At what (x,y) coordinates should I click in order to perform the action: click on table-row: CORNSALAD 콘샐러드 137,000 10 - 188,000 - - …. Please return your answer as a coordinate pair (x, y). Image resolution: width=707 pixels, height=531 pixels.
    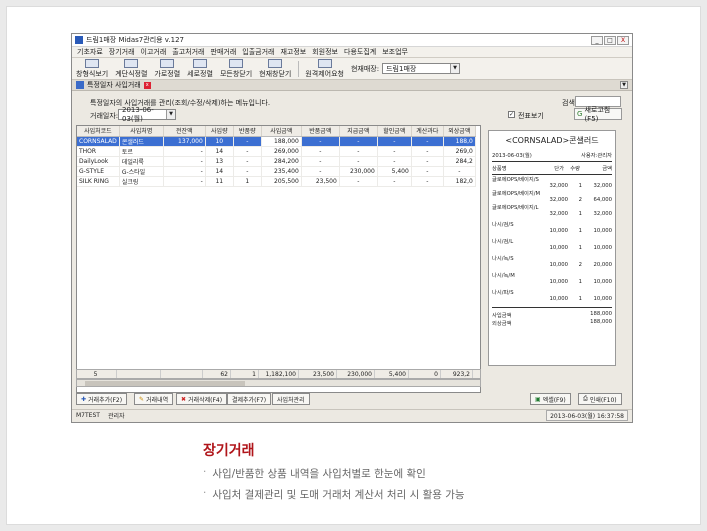
    Looking at the image, I should click on (276, 141).